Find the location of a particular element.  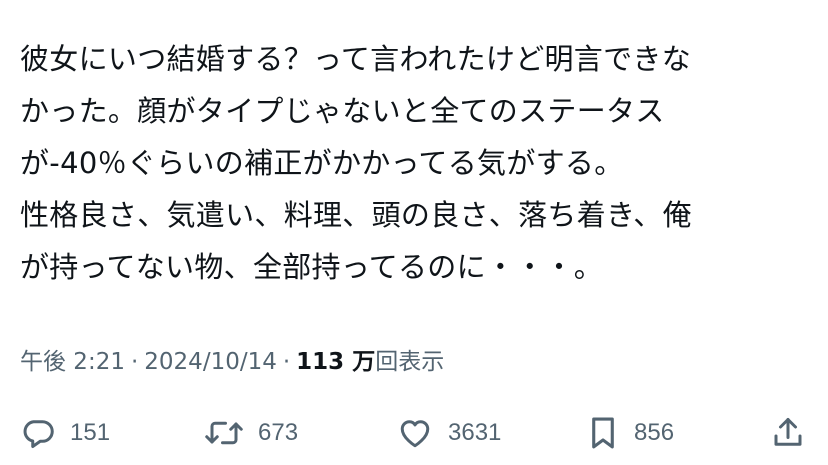

like-count: 3631 is located at coordinates (475, 432).